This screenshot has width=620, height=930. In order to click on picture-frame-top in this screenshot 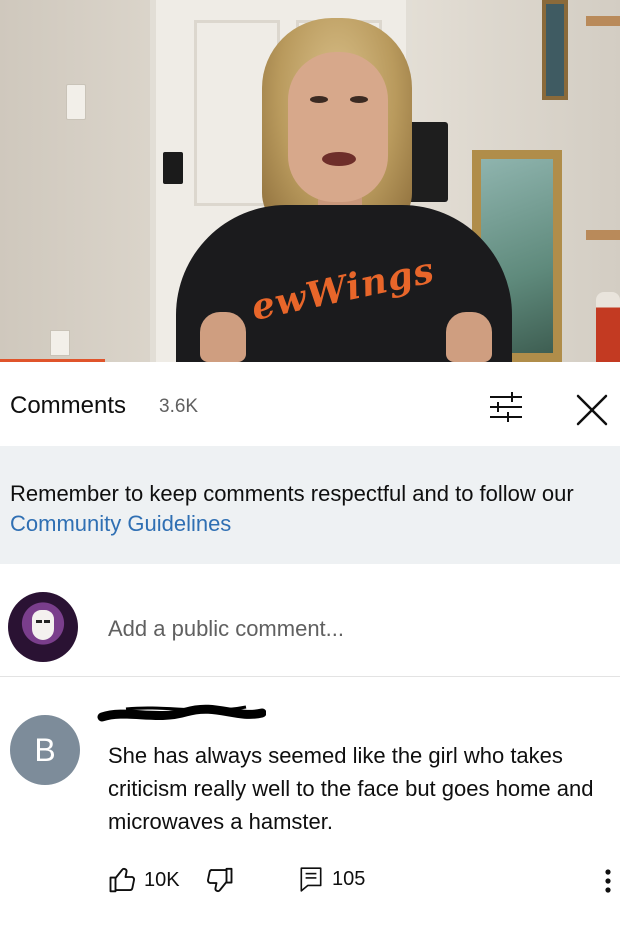, I will do `click(555, 50)`.